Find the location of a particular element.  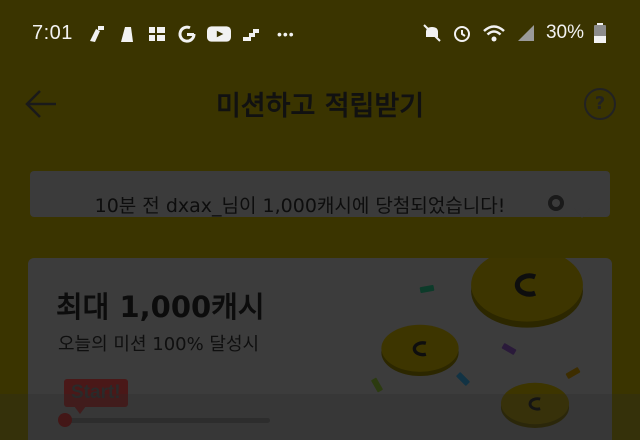

help-icon: ? is located at coordinates (600, 104).